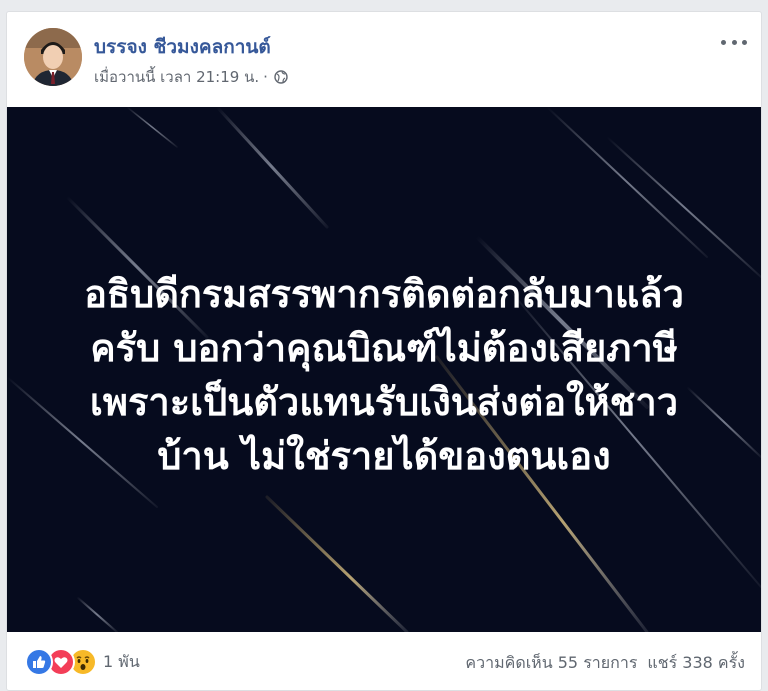 The height and width of the screenshot is (691, 768). Describe the element at coordinates (384, 402) in the screenshot. I see `caption-line: เพราะเป็นตัวแทนรับเงินส่งต่อให้ชาว` at that location.